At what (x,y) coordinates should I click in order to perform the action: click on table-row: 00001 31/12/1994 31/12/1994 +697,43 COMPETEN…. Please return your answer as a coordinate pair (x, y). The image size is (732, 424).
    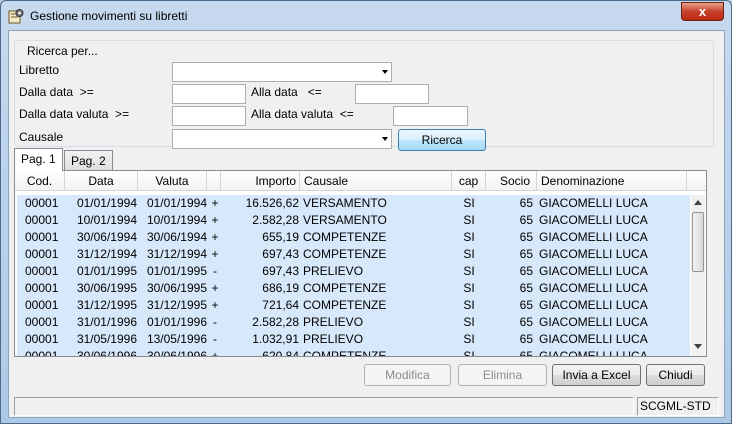
    Looking at the image, I should click on (353, 254).